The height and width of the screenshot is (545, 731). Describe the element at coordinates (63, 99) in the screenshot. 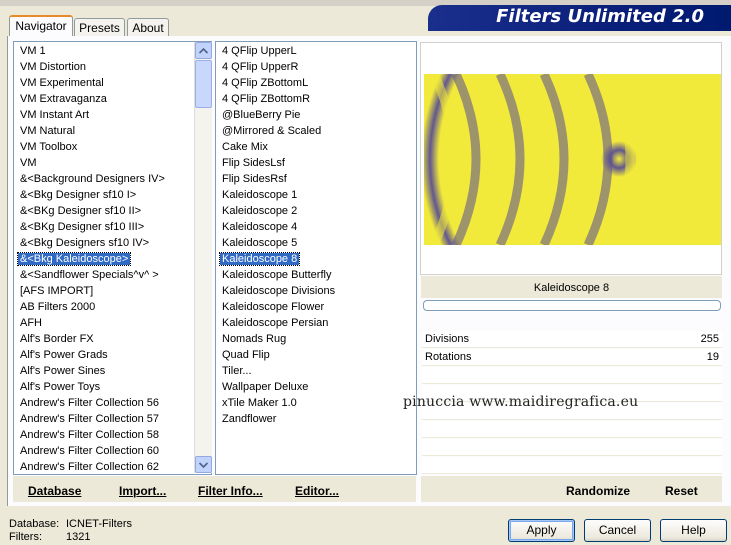

I see `category-item-label: VM Extravaganza` at that location.